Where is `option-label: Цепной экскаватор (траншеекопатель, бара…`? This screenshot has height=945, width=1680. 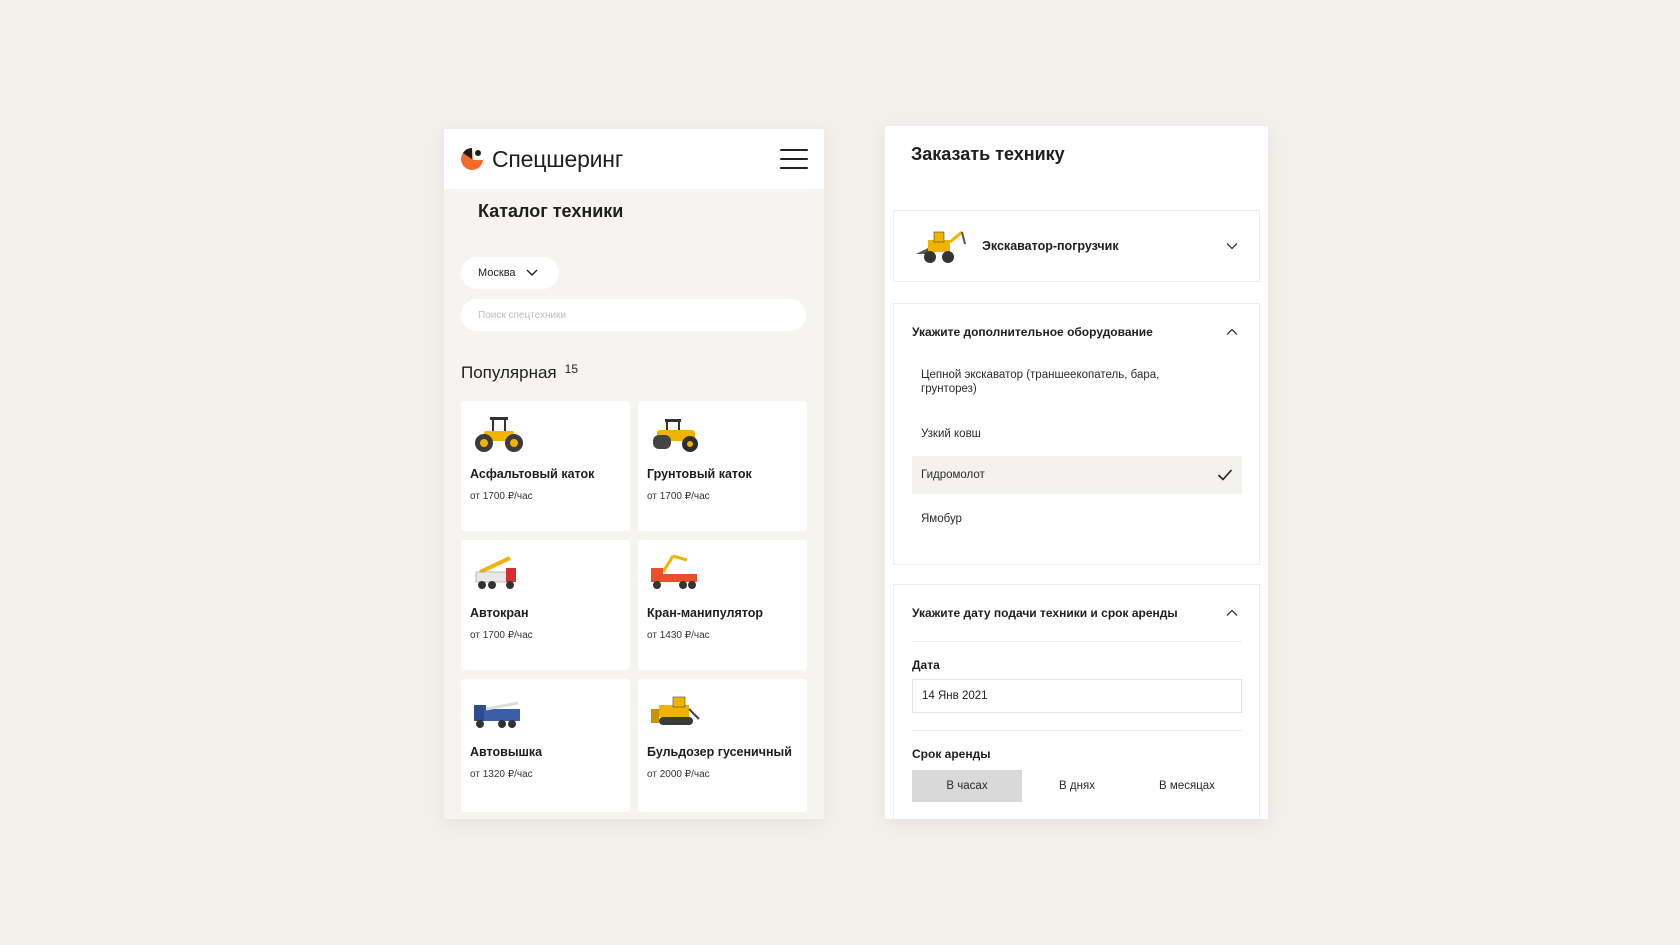 option-label: Цепной экскаватор (траншеекопатель, бара… is located at coordinates (1040, 381).